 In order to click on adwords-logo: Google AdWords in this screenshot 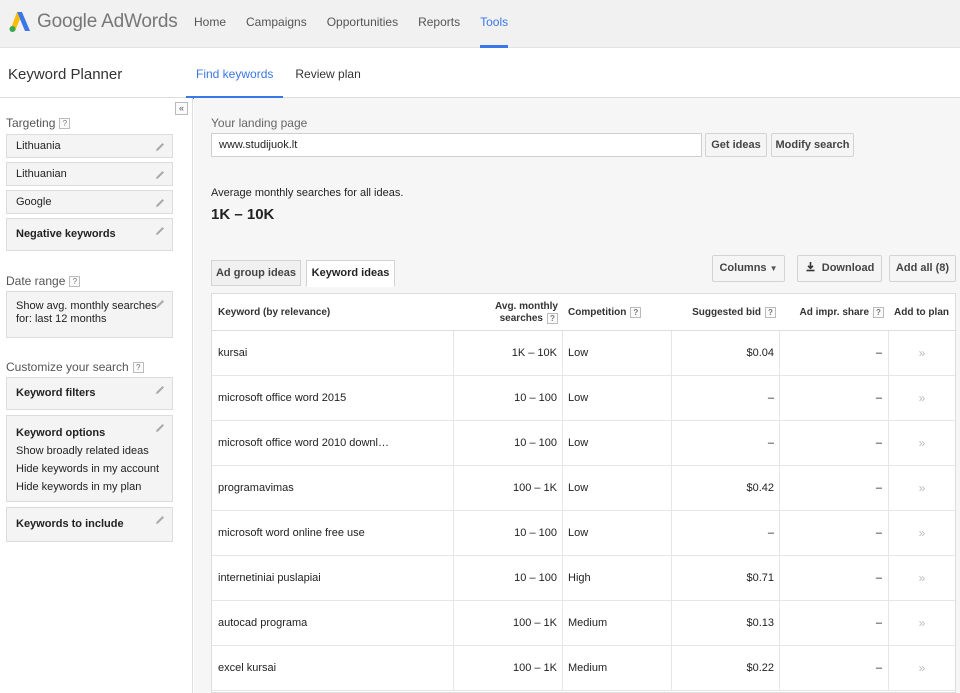, I will do `click(93, 22)`.